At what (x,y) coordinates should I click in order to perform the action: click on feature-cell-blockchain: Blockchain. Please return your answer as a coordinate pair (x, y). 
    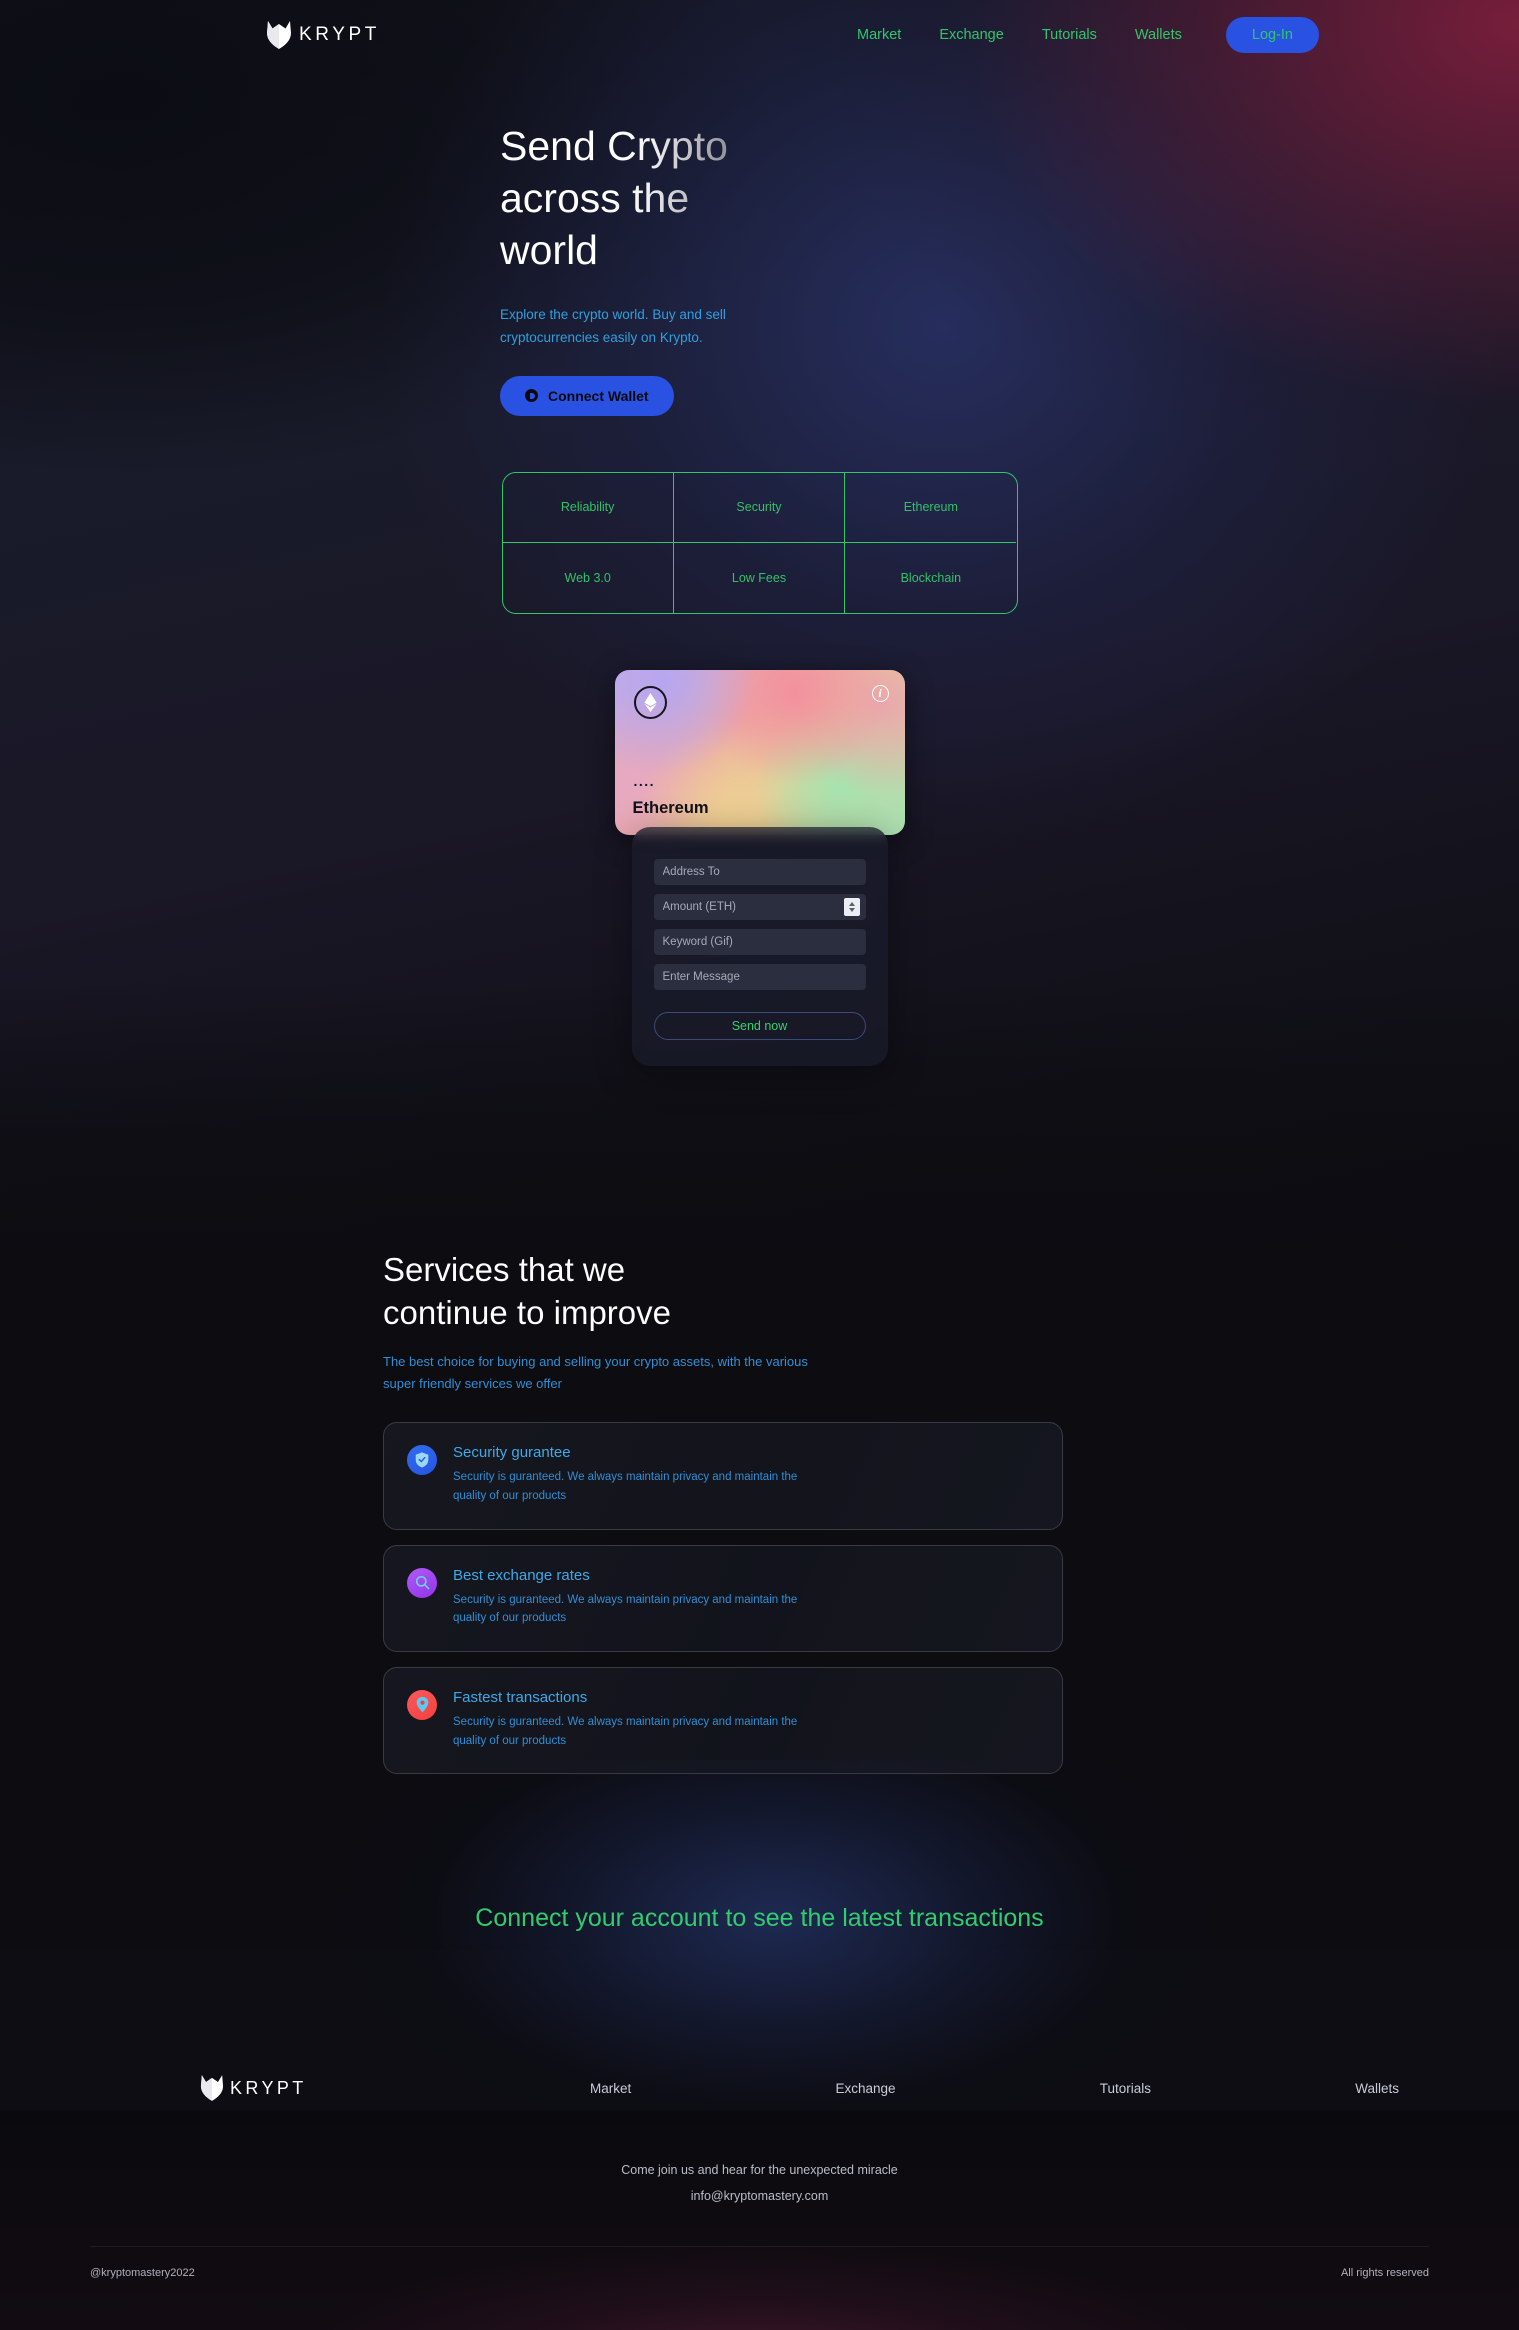
    Looking at the image, I should click on (930, 578).